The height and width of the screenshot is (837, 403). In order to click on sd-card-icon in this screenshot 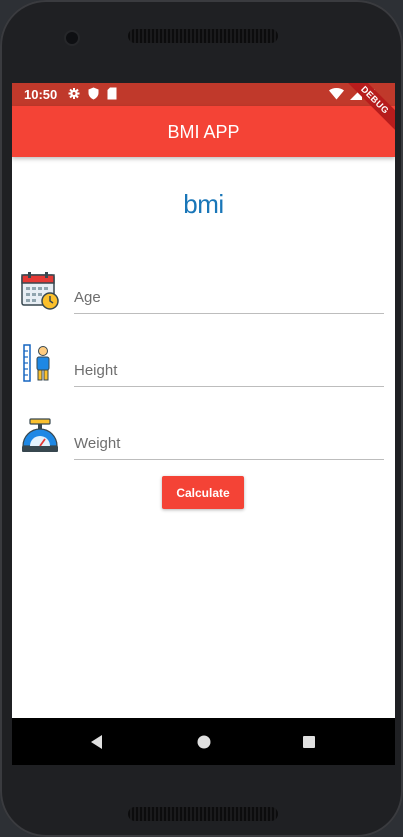, I will do `click(112, 93)`.